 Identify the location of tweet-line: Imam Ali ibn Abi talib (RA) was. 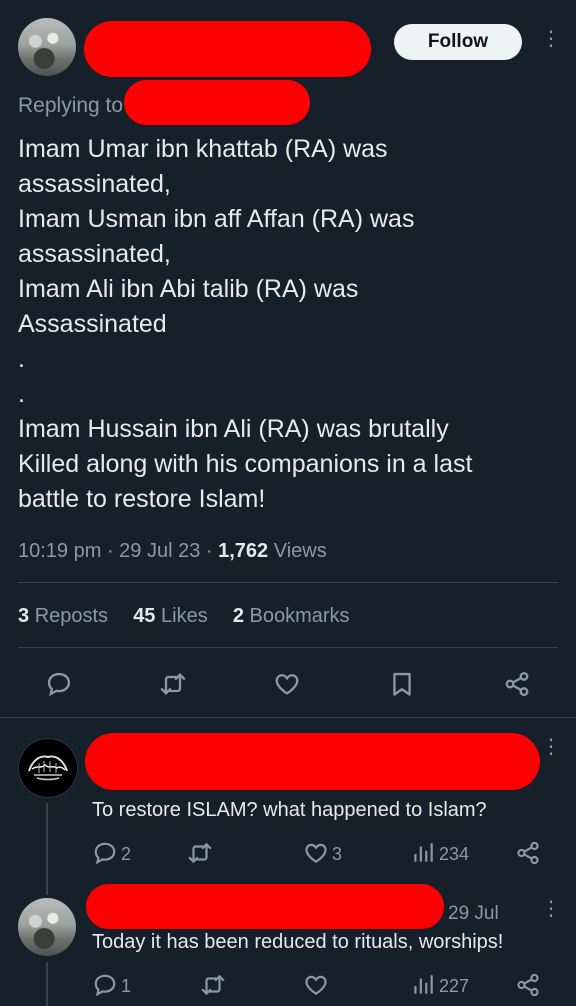
(188, 289).